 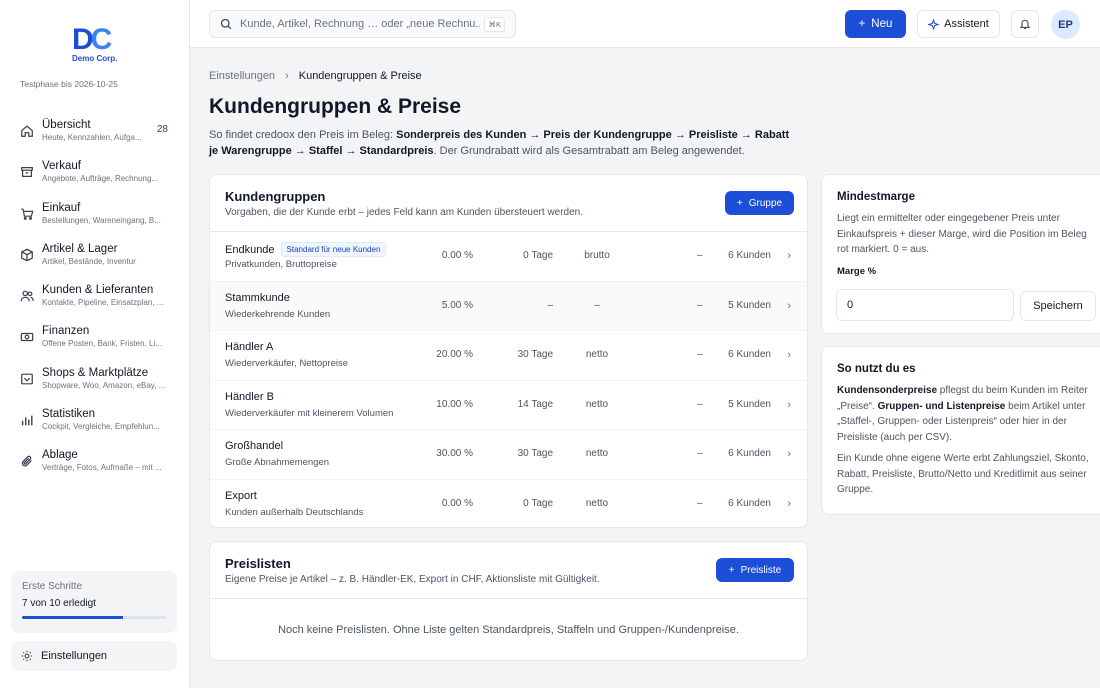 I want to click on cart-icon, so click(x=27, y=214).